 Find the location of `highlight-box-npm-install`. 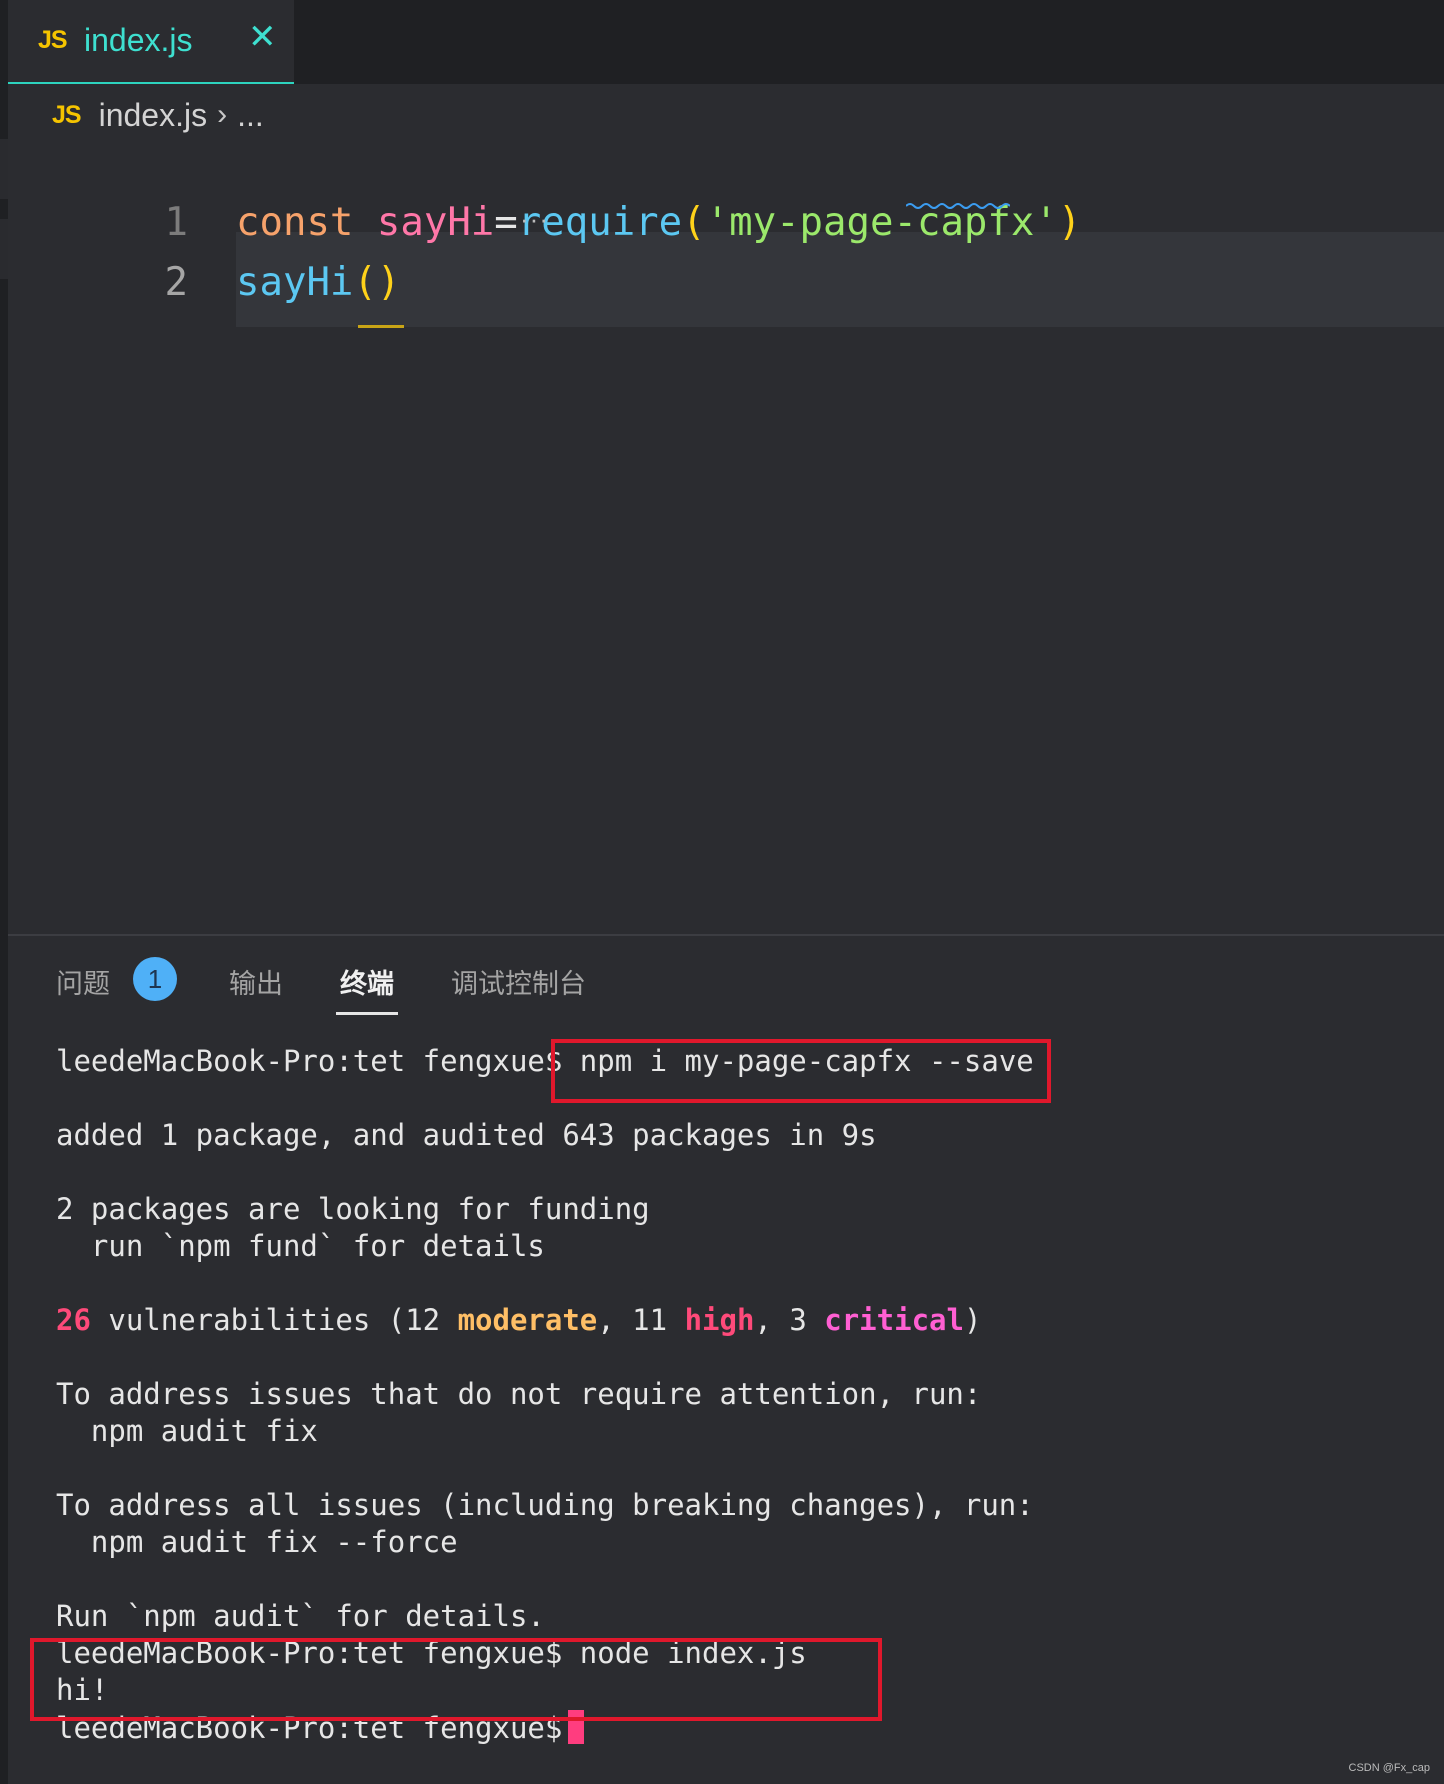

highlight-box-npm-install is located at coordinates (801, 1071).